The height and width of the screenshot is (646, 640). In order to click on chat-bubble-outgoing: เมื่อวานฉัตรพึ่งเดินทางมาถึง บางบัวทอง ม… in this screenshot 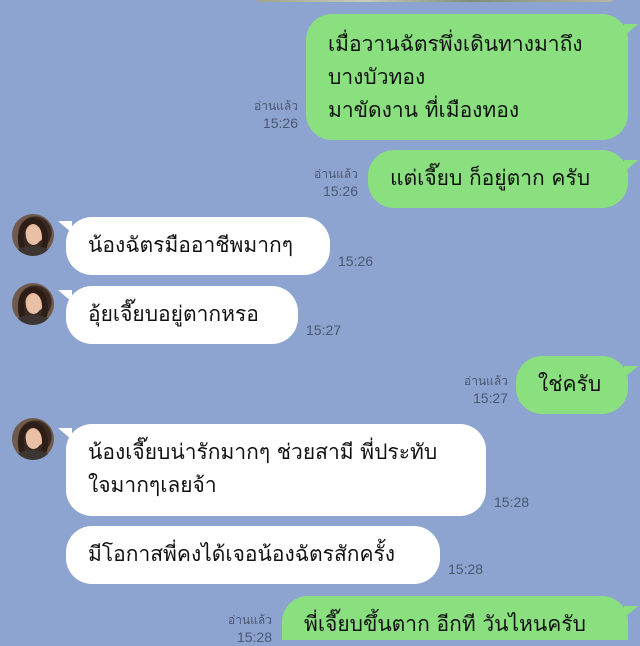, I will do `click(467, 77)`.